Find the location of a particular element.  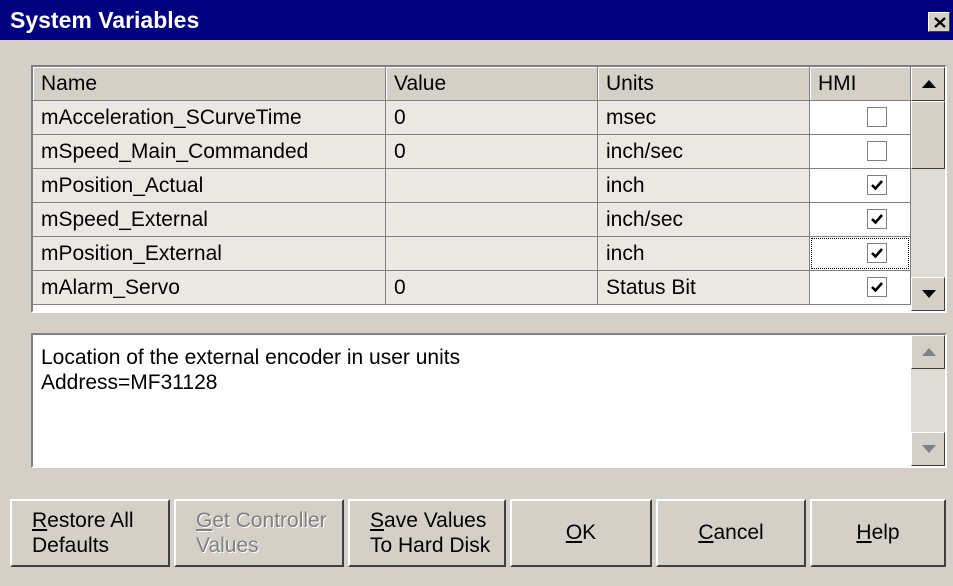

description-scroll-up-button is located at coordinates (928, 352).